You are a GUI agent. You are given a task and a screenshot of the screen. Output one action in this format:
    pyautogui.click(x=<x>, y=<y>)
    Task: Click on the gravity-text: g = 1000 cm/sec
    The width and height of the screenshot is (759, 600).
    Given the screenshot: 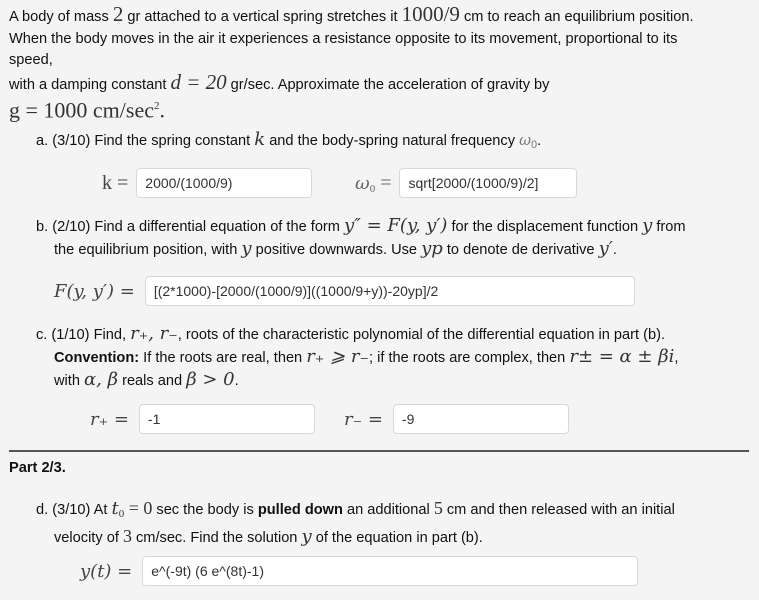 What is the action you would take?
    pyautogui.click(x=81, y=110)
    